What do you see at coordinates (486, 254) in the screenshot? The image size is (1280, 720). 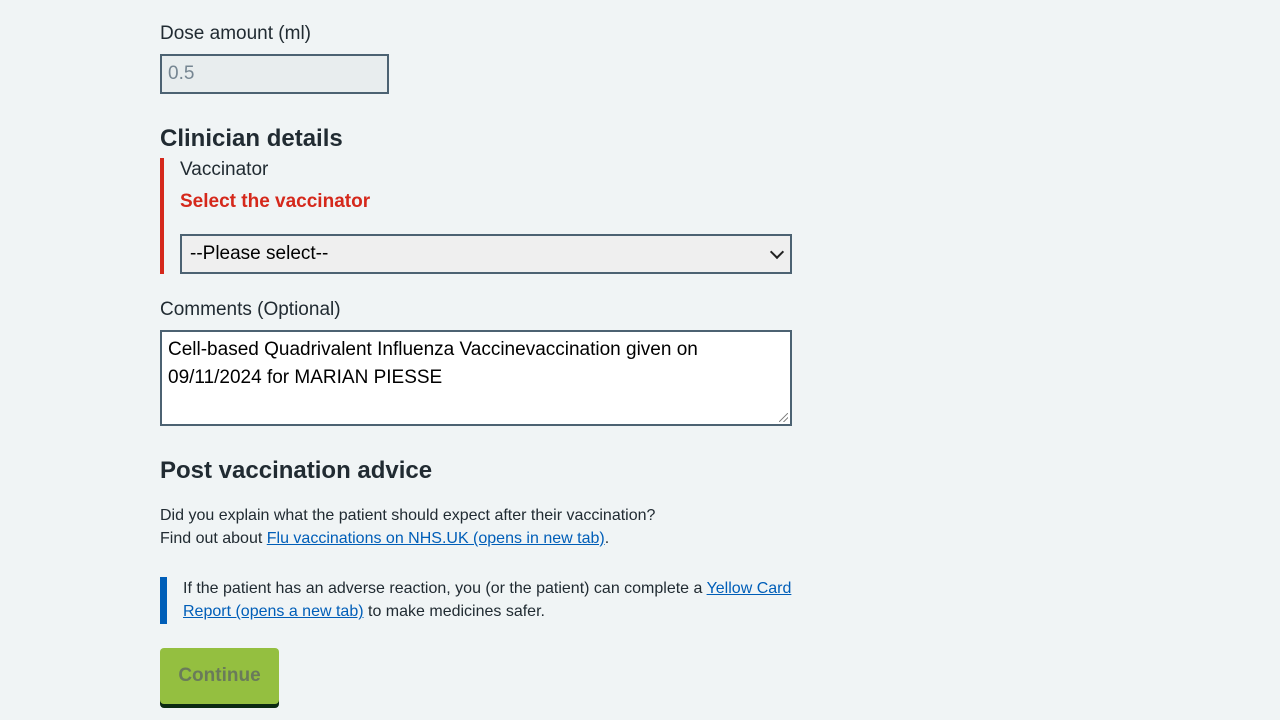 I see `vaccinator-select: --Please select--` at bounding box center [486, 254].